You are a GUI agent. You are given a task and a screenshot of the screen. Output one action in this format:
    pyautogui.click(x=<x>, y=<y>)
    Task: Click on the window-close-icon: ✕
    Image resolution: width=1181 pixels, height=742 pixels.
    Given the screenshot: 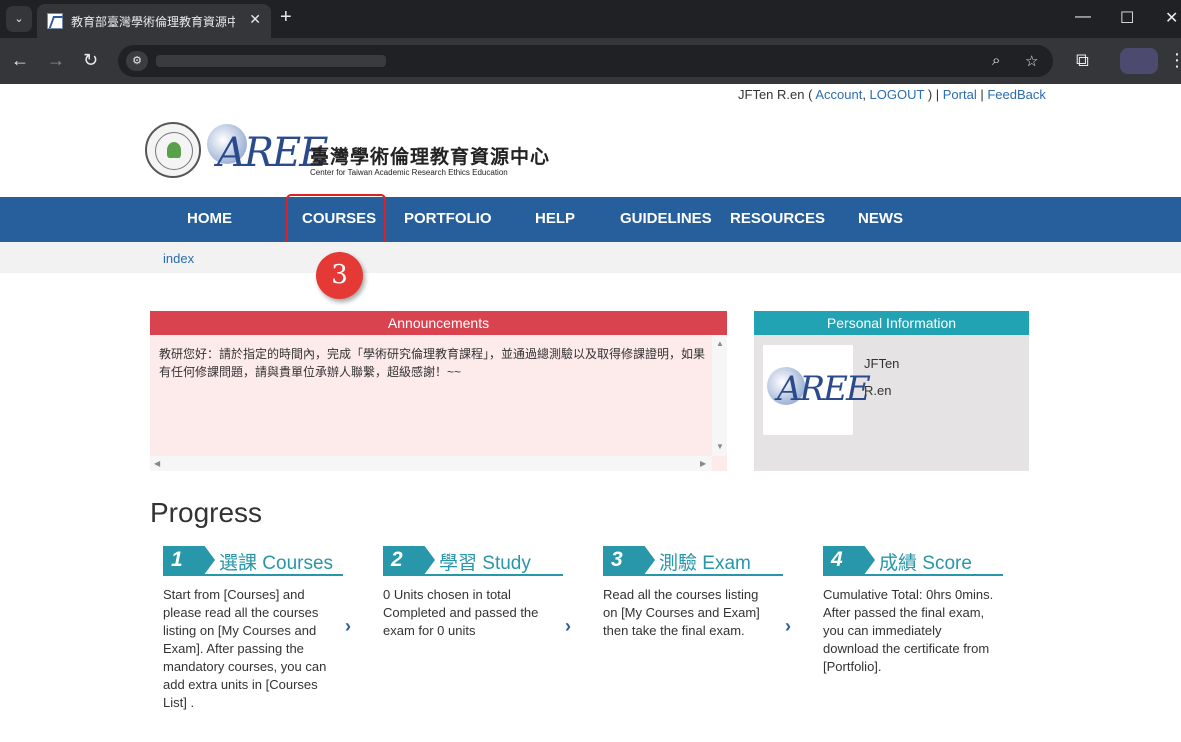 What is the action you would take?
    pyautogui.click(x=1171, y=18)
    